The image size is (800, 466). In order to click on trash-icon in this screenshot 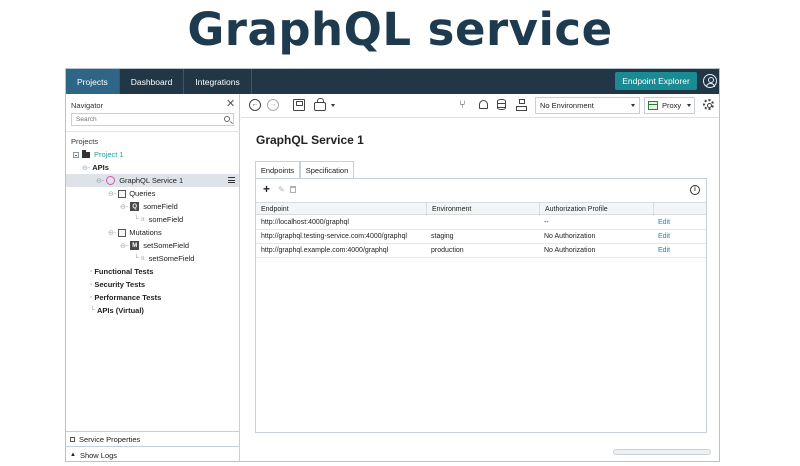, I will do `click(293, 189)`.